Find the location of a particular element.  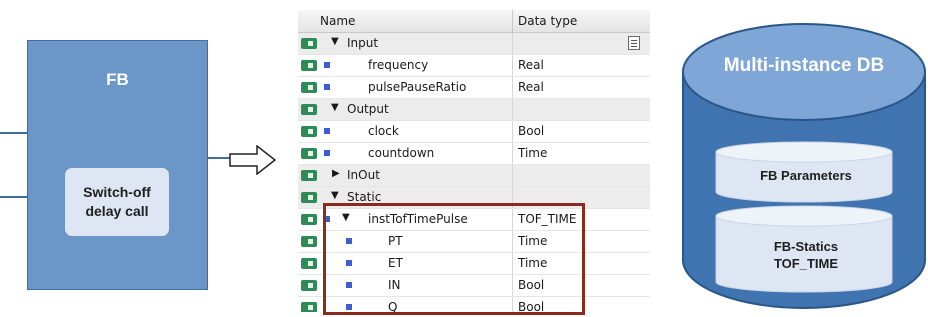

row-name: InOut is located at coordinates (363, 175).